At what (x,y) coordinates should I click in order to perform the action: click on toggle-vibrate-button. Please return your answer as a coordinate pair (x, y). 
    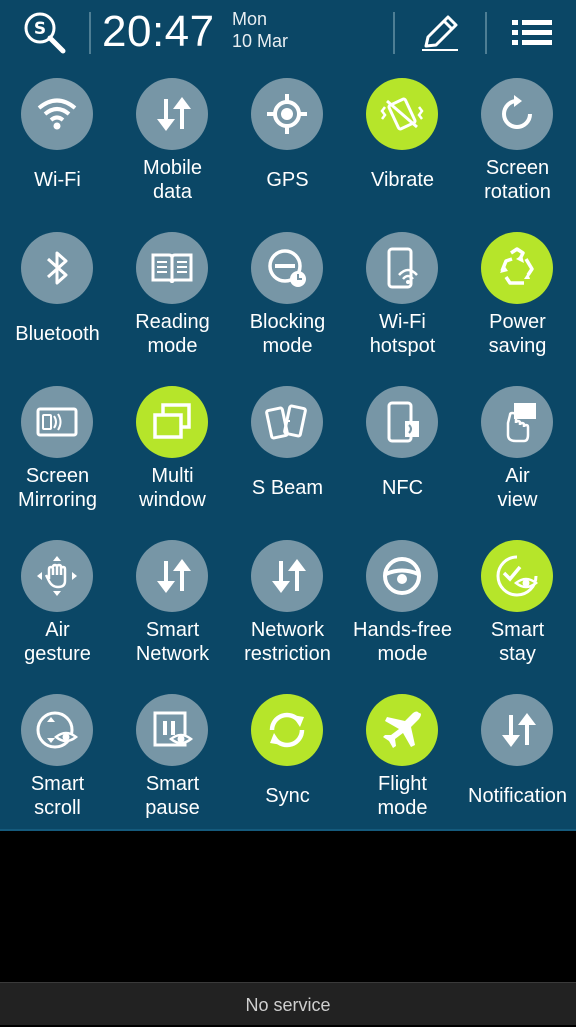
    Looking at the image, I should click on (402, 114).